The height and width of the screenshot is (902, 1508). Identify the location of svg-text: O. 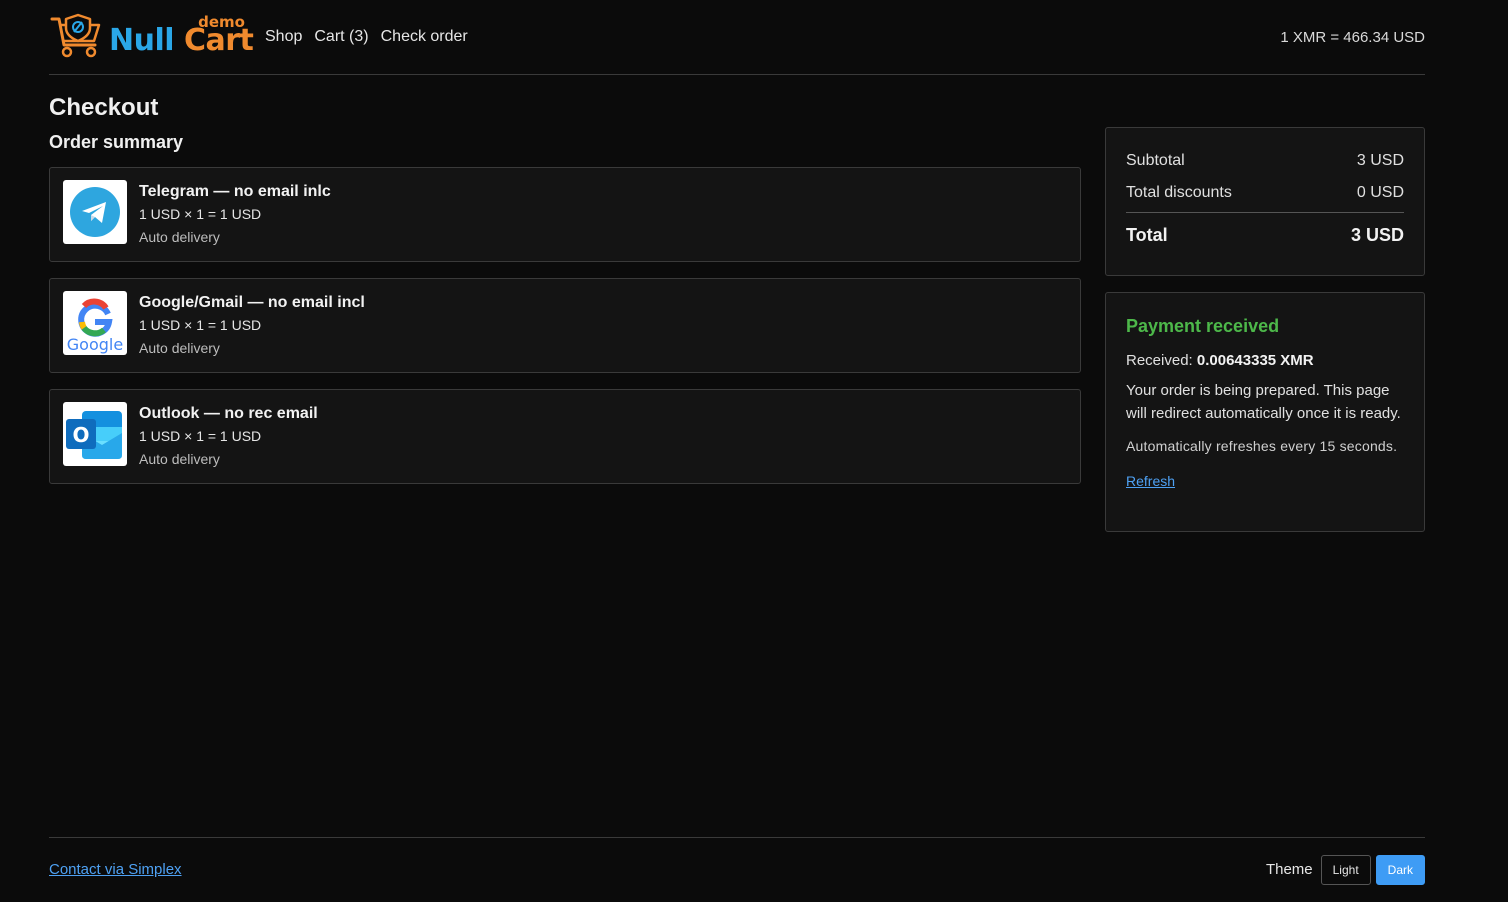
(80, 435).